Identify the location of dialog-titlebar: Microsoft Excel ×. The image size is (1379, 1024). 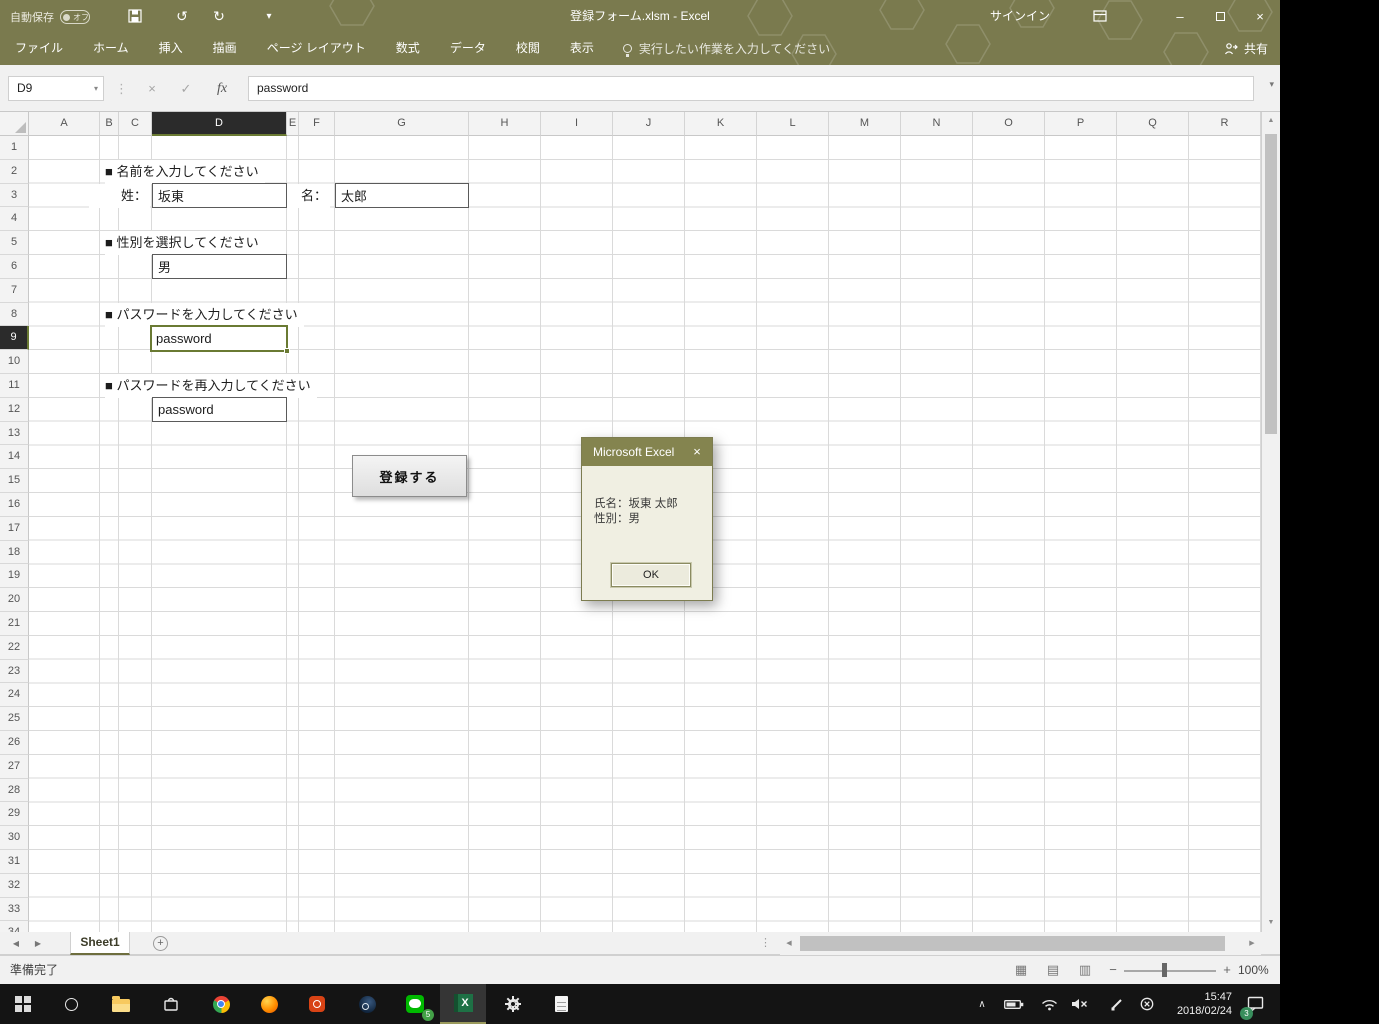
(647, 452).